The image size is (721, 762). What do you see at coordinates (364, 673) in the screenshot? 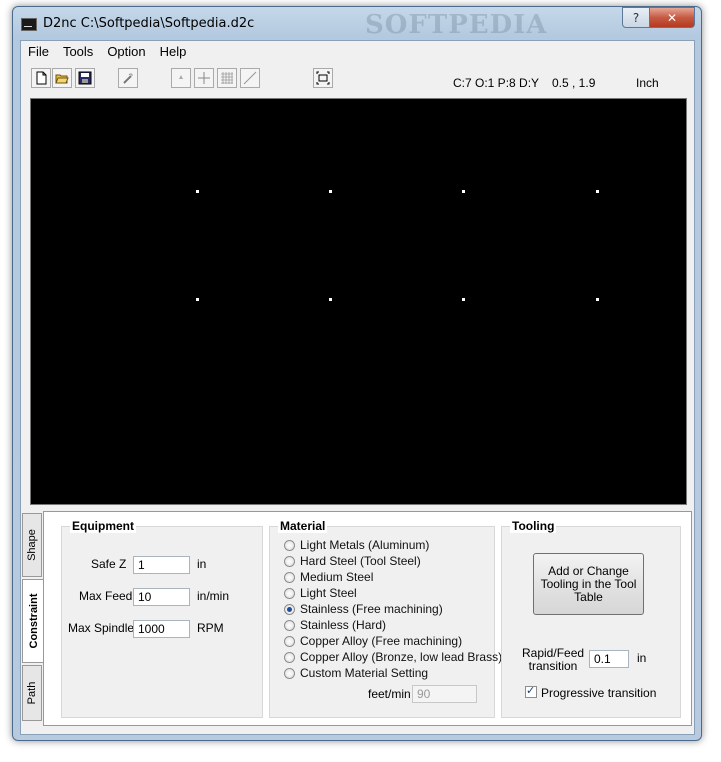
I see `material-option-label: Custom Material Setting` at bounding box center [364, 673].